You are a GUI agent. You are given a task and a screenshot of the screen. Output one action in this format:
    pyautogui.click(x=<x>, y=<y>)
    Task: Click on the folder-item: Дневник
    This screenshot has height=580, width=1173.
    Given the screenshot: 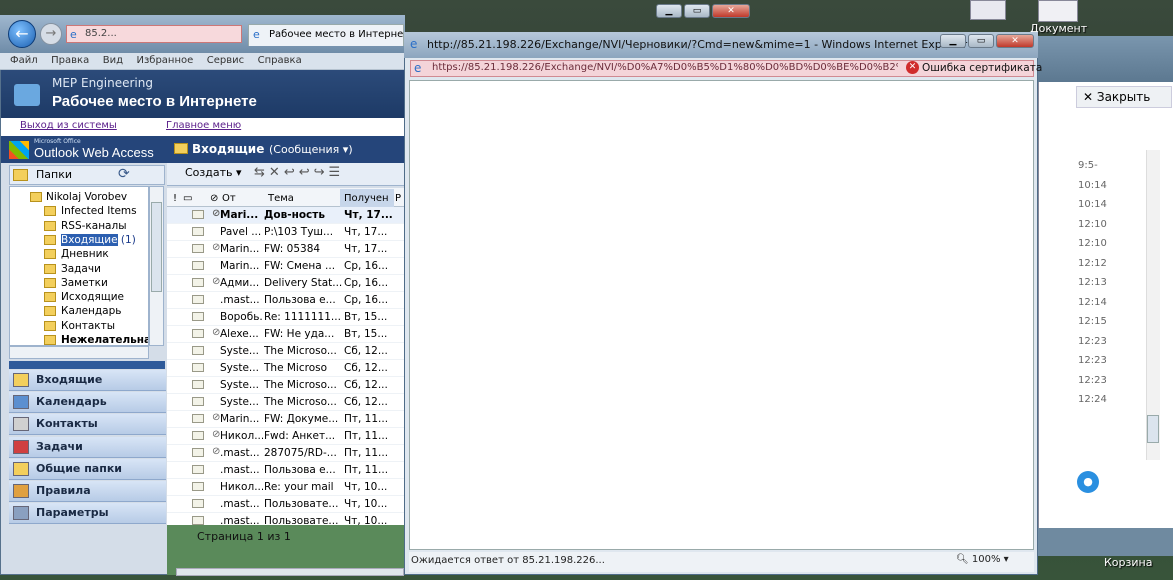 What is the action you would take?
    pyautogui.click(x=85, y=254)
    